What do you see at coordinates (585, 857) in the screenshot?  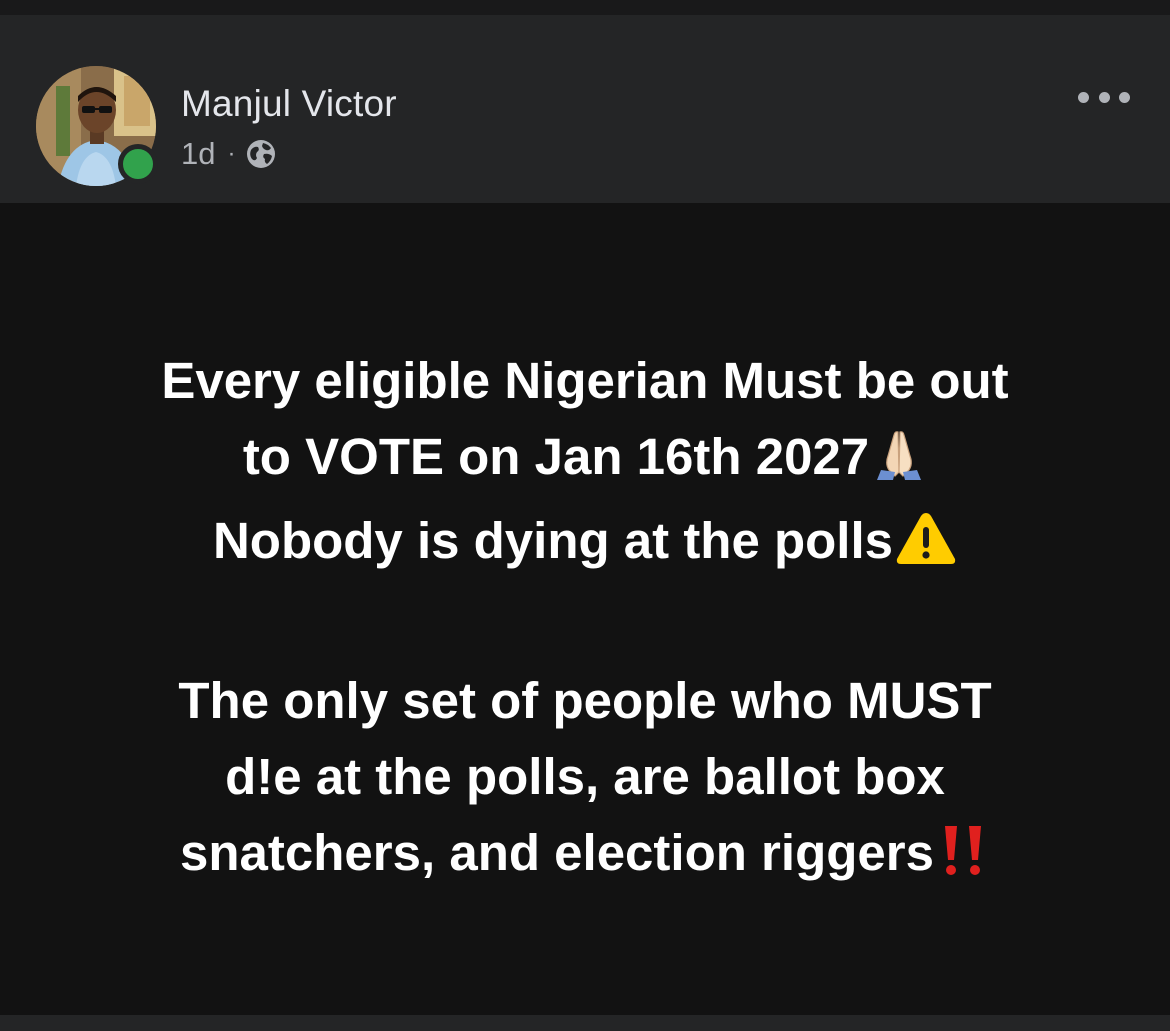 I see `post-line-6: snatchers, and election riggers` at bounding box center [585, 857].